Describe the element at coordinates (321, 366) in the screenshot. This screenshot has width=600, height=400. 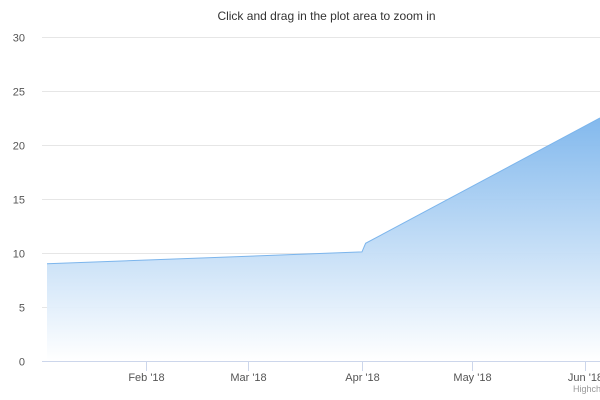
I see `x-axis` at that location.